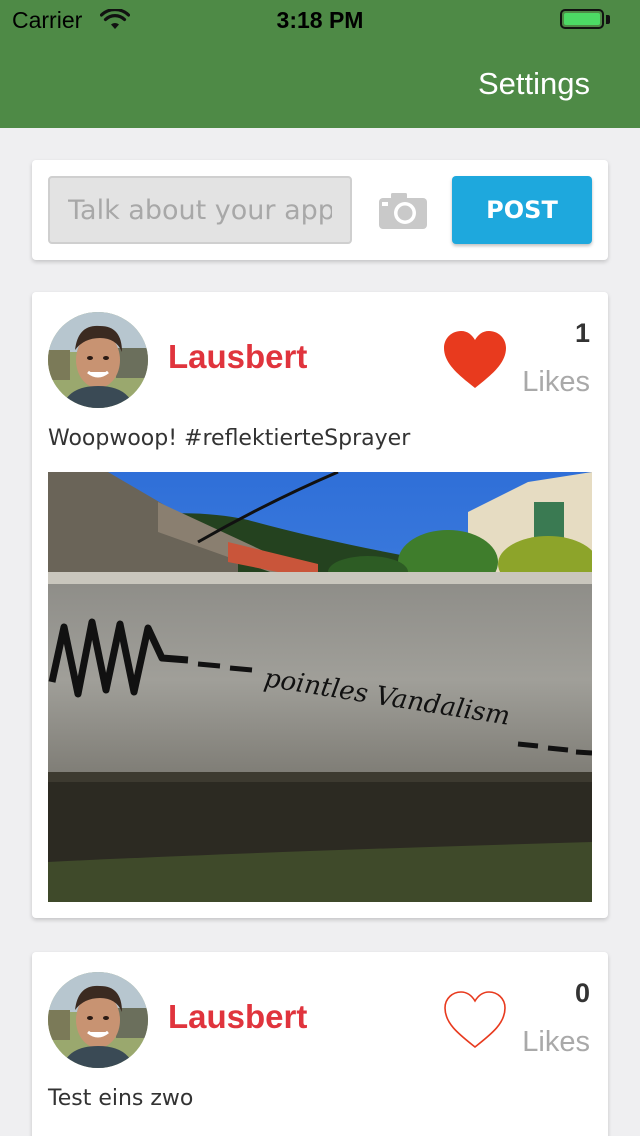 The height and width of the screenshot is (1136, 640). What do you see at coordinates (475, 1020) in the screenshot?
I see `heart-outline-icon` at bounding box center [475, 1020].